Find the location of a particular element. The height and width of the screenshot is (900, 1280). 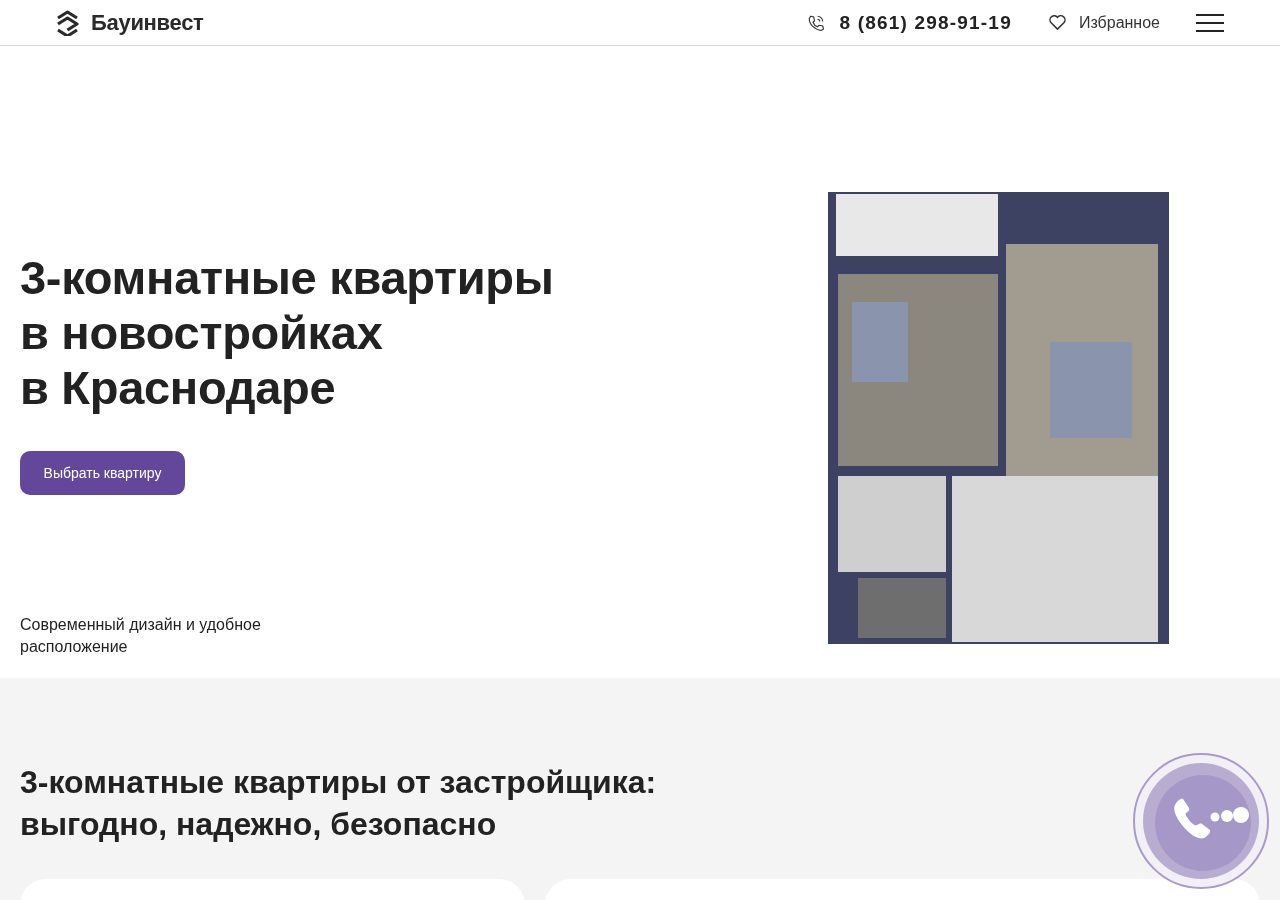

heart-icon is located at coordinates (1057, 22).